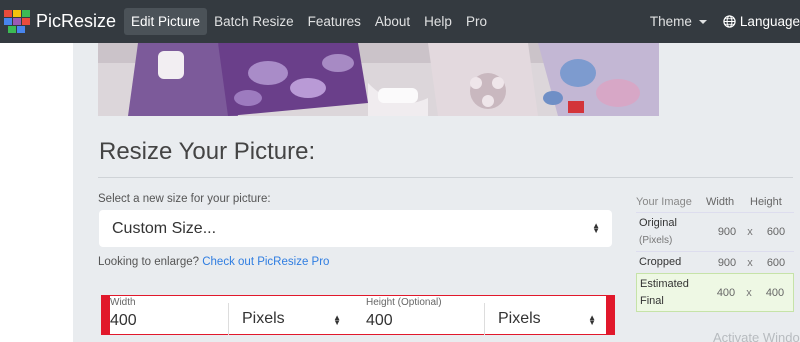 The height and width of the screenshot is (342, 800). I want to click on uploaded-picture, so click(378, 79).